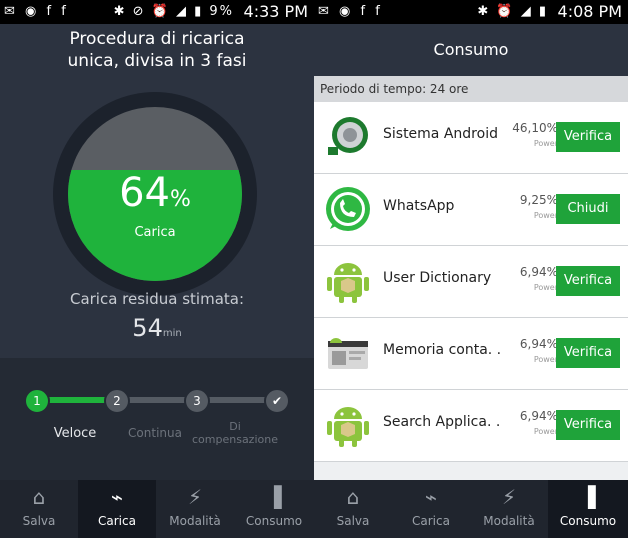 The image size is (628, 538). Describe the element at coordinates (442, 422) in the screenshot. I see `app-name: Search Applica. .` at that location.